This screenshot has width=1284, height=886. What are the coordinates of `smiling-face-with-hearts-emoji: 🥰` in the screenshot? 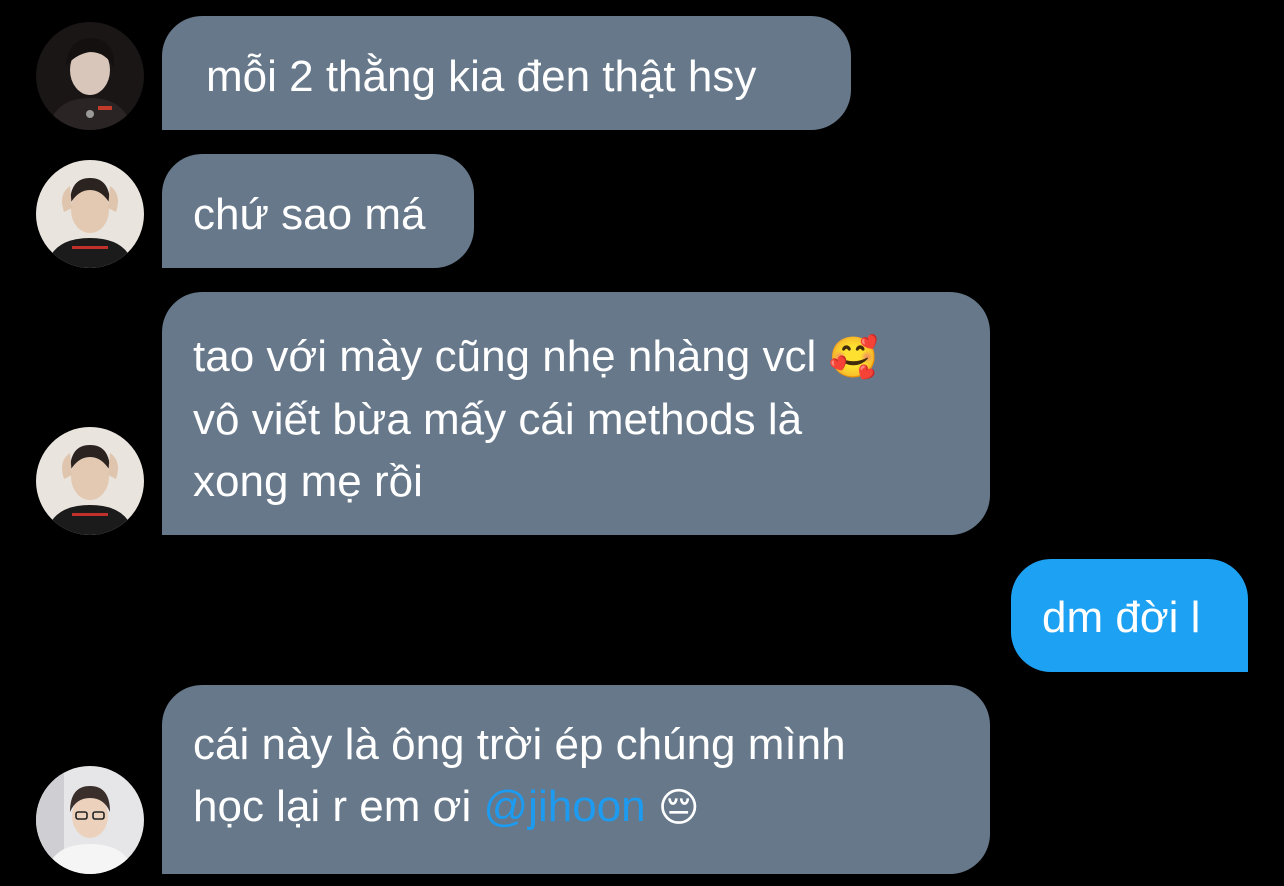 It's located at (853, 358).